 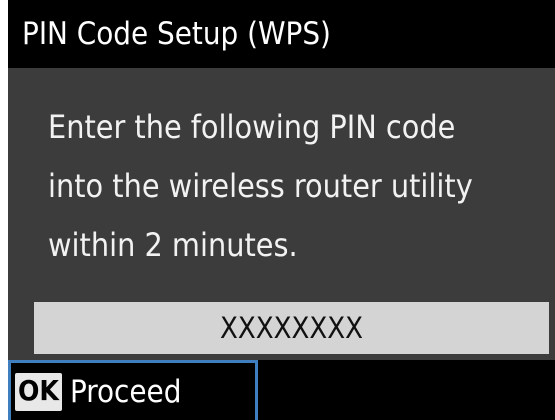 I want to click on instruction-line-3: within 2 minutes., so click(x=173, y=245).